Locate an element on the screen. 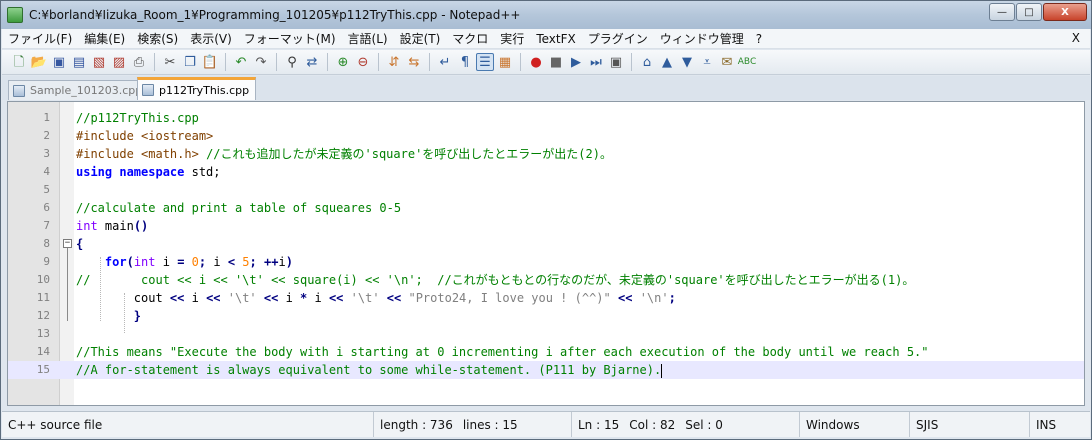 This screenshot has height=440, width=1092. save-icon: ▣ is located at coordinates (59, 62).